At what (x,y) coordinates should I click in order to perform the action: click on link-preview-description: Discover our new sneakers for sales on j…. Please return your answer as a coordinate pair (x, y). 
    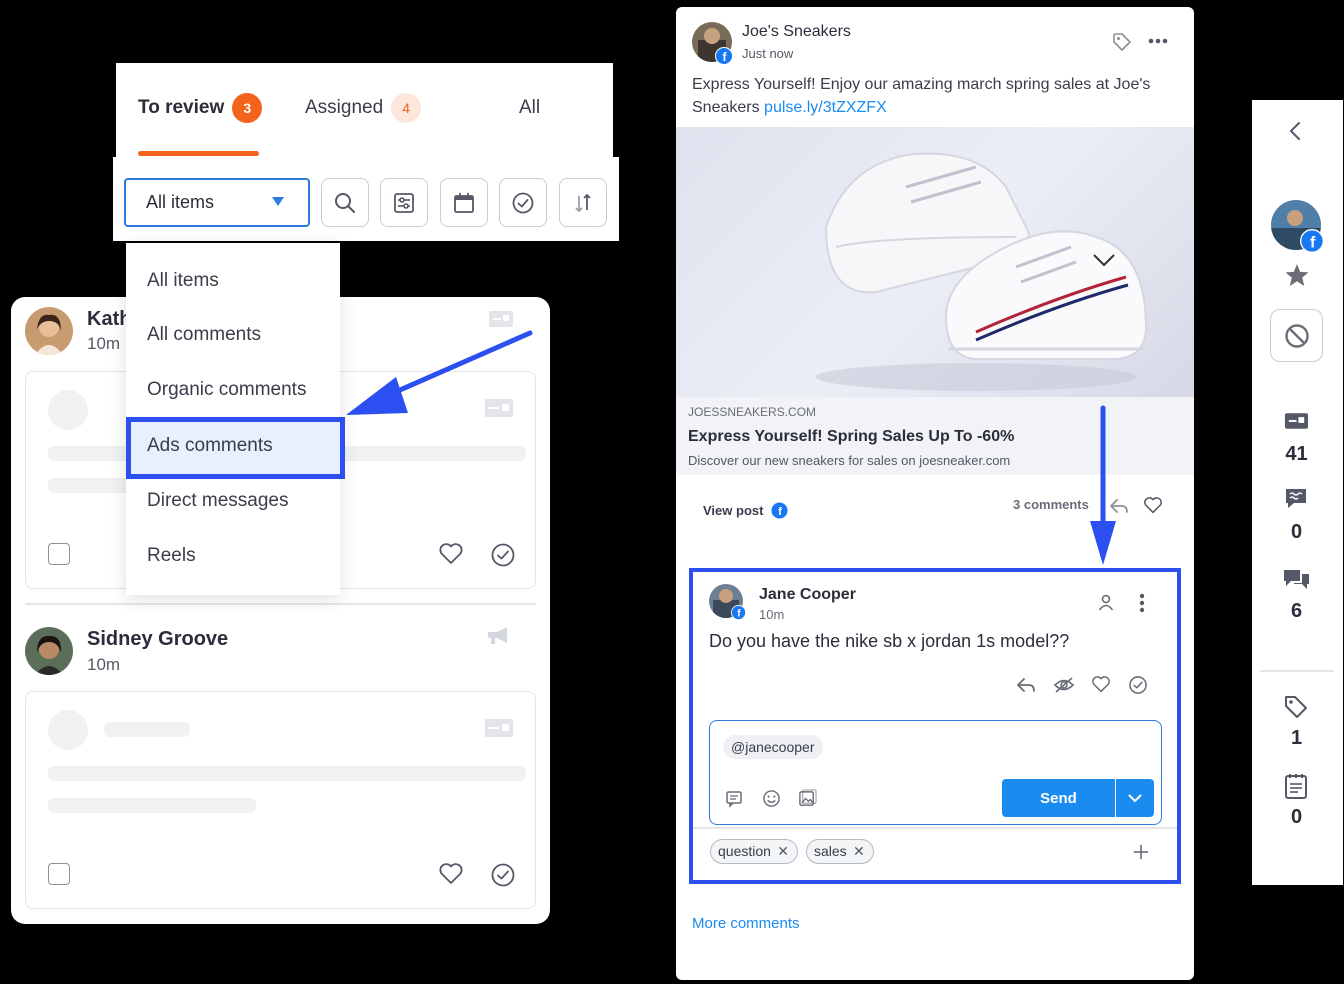
    Looking at the image, I should click on (849, 460).